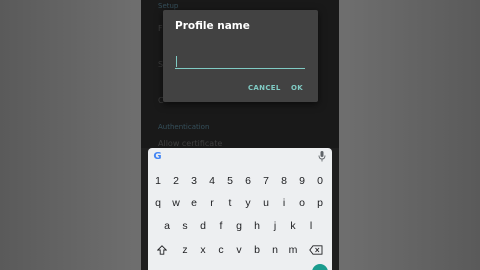 The image size is (480, 270). I want to click on keyboard-row-3: zxcvbnm, so click(240, 250).